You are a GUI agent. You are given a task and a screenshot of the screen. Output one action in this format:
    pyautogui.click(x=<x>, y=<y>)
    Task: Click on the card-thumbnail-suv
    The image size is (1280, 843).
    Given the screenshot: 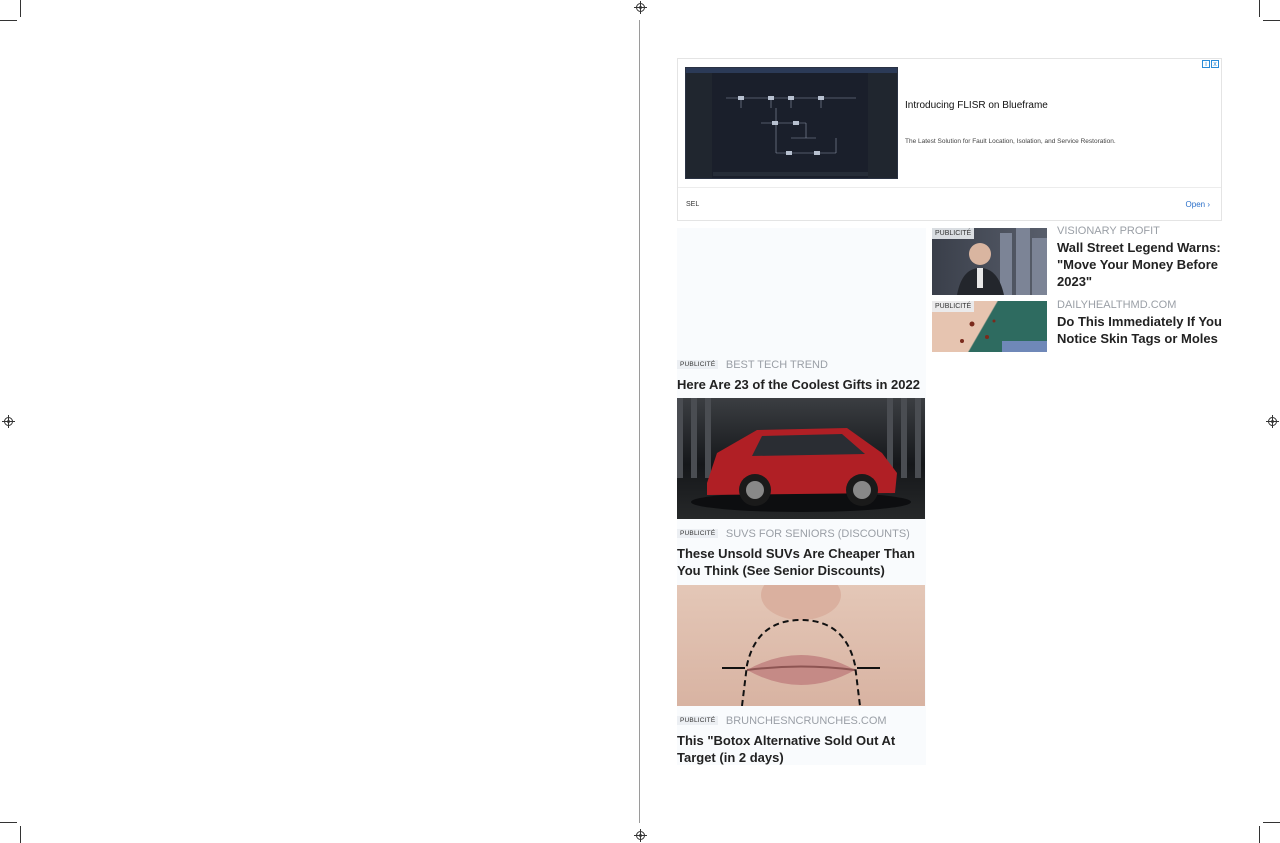 What is the action you would take?
    pyautogui.click(x=801, y=458)
    